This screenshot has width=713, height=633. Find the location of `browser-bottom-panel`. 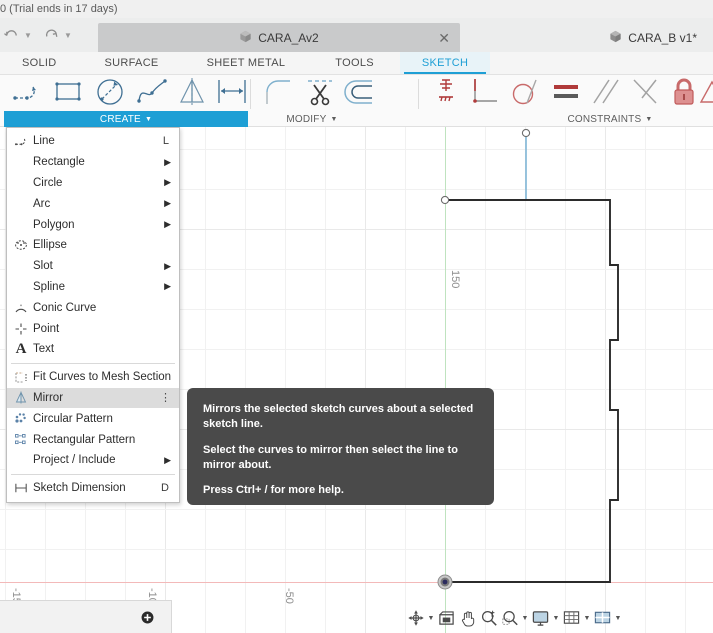

browser-bottom-panel is located at coordinates (86, 616).